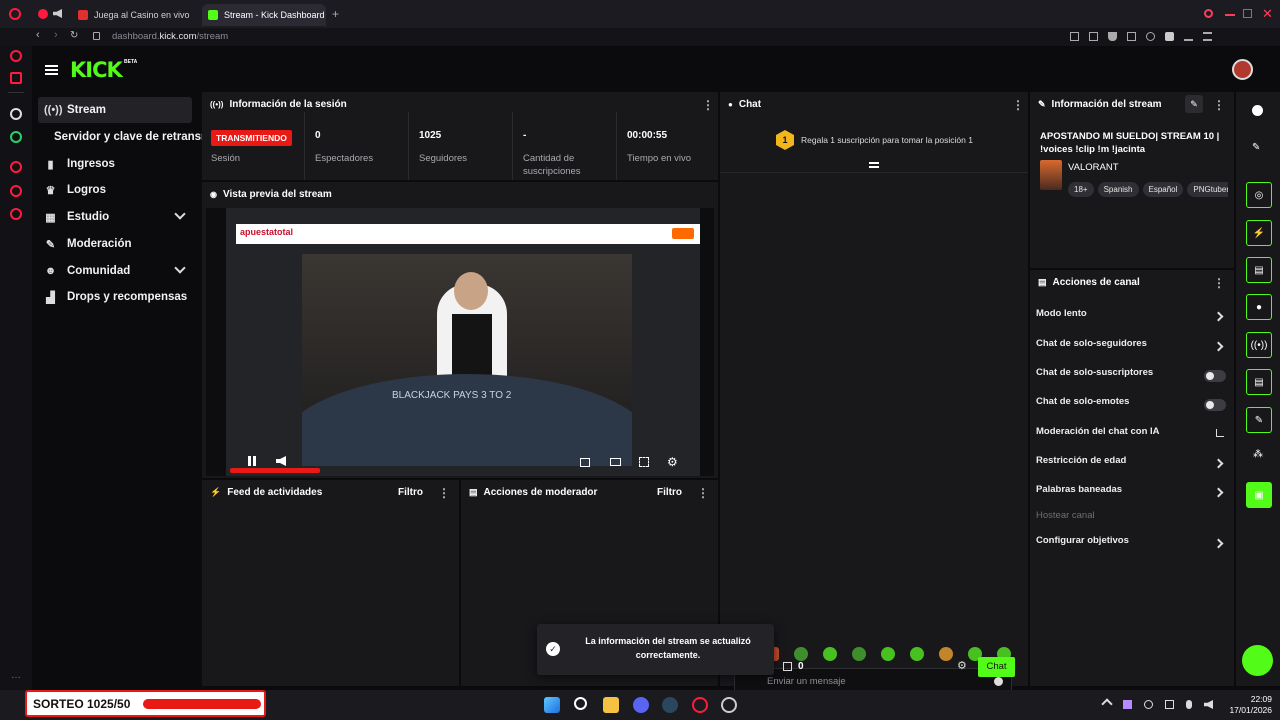 The height and width of the screenshot is (720, 1280). What do you see at coordinates (57, 13) in the screenshot?
I see `speaker-icon` at bounding box center [57, 13].